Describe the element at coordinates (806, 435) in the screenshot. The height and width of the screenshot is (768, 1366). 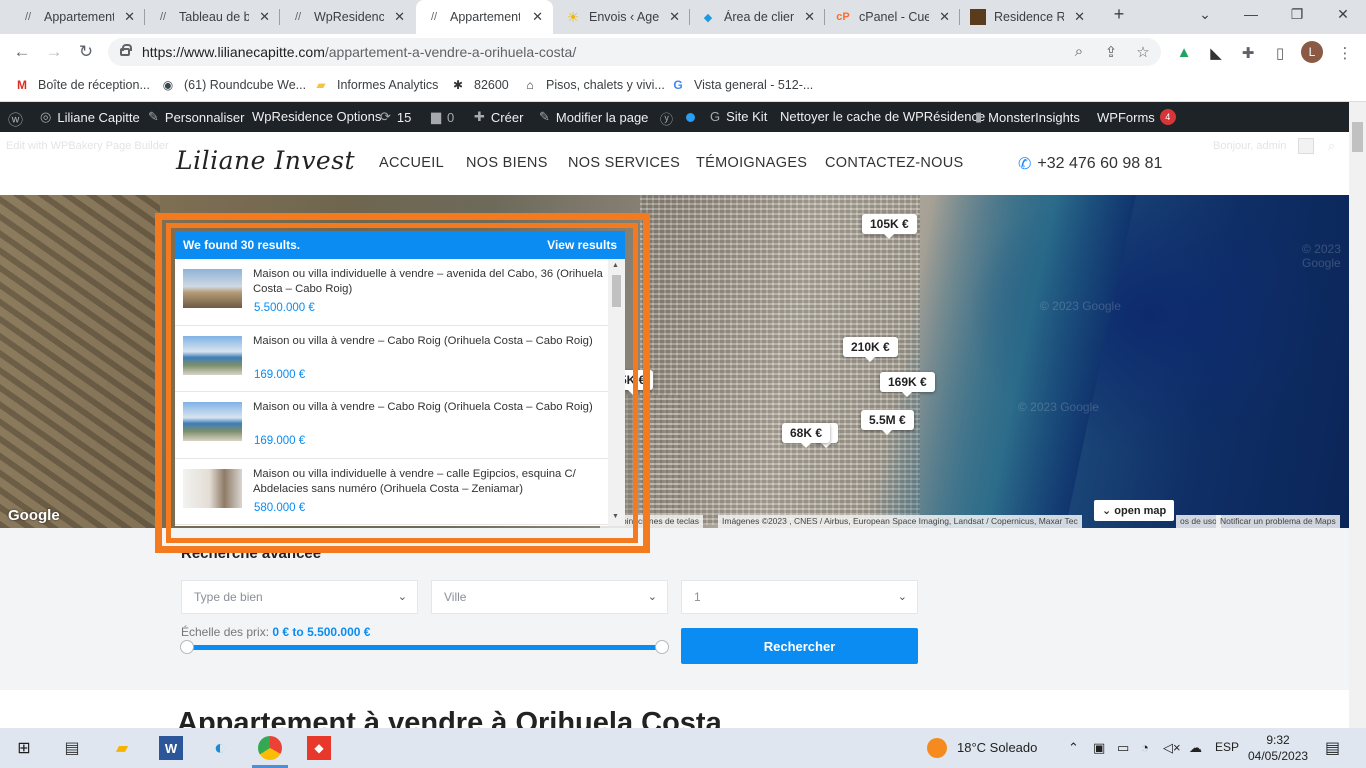
I see `map-price-marker: 68K €` at that location.